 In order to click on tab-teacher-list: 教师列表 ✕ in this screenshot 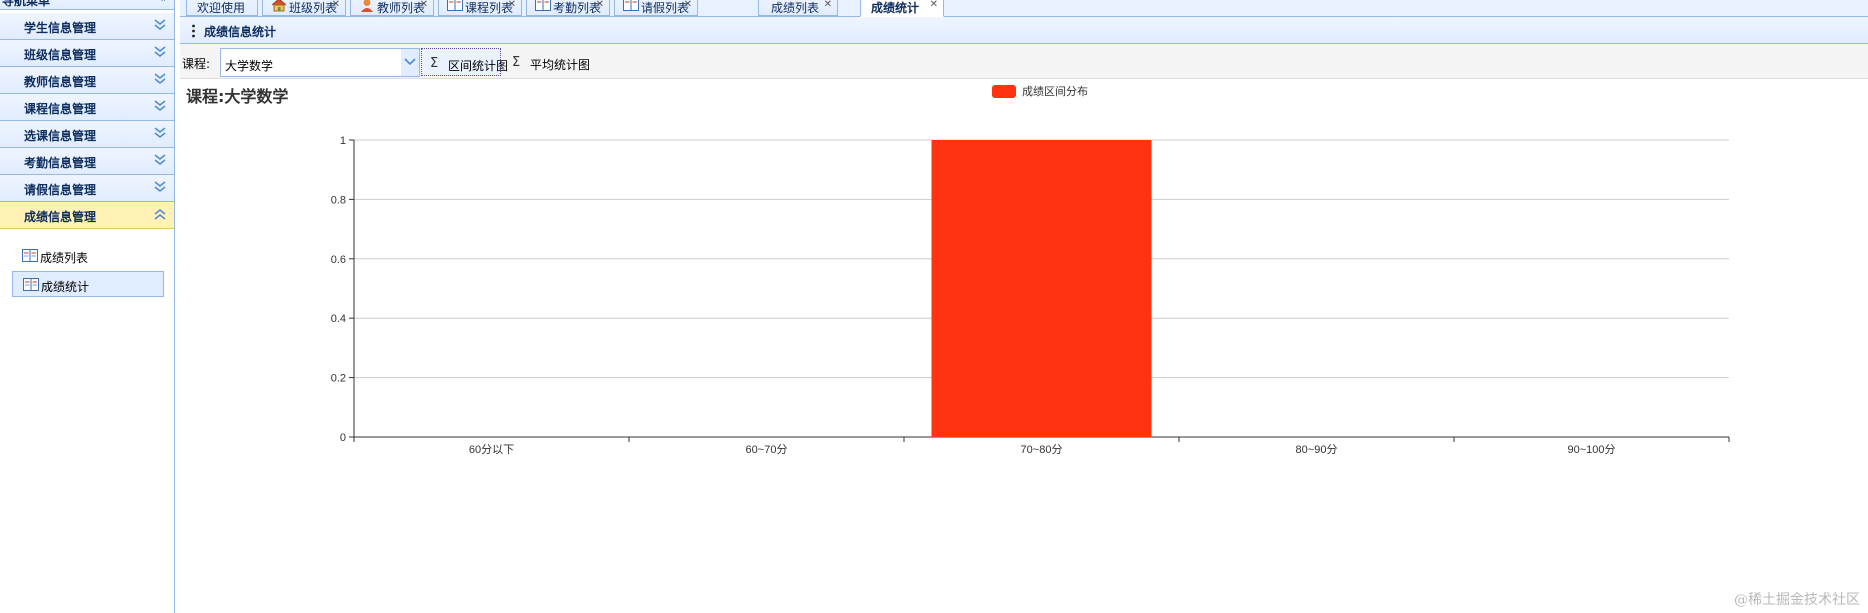, I will do `click(392, 8)`.